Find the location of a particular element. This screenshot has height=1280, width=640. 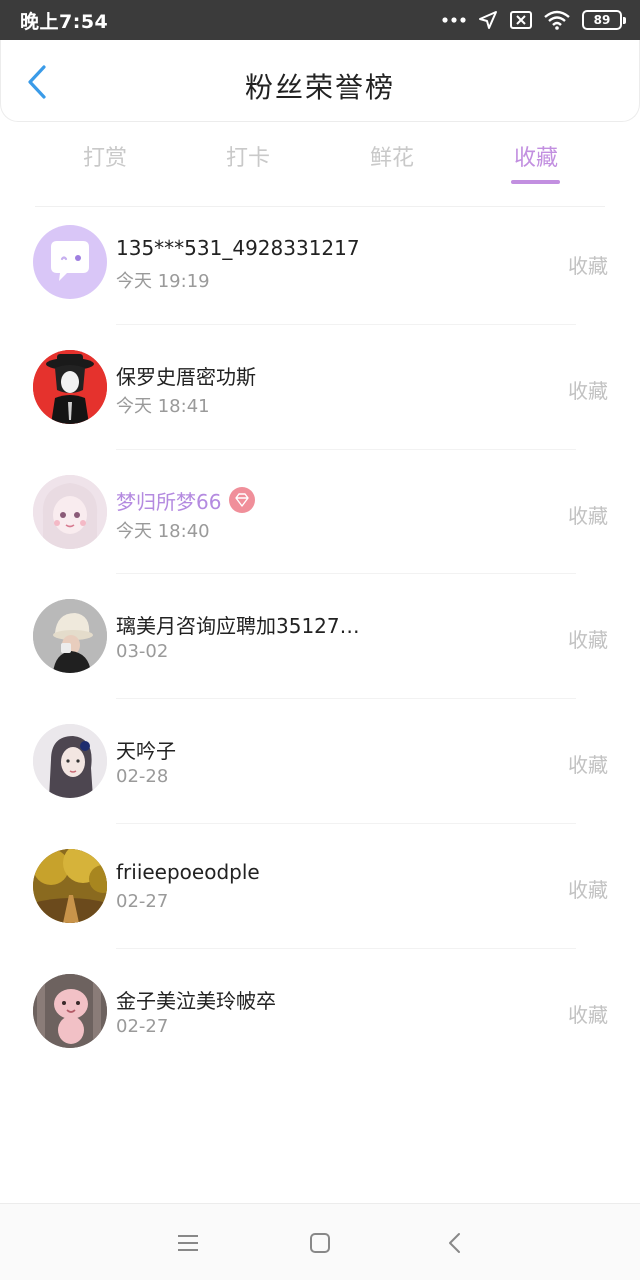

active-tab-indicator is located at coordinates (535, 182).